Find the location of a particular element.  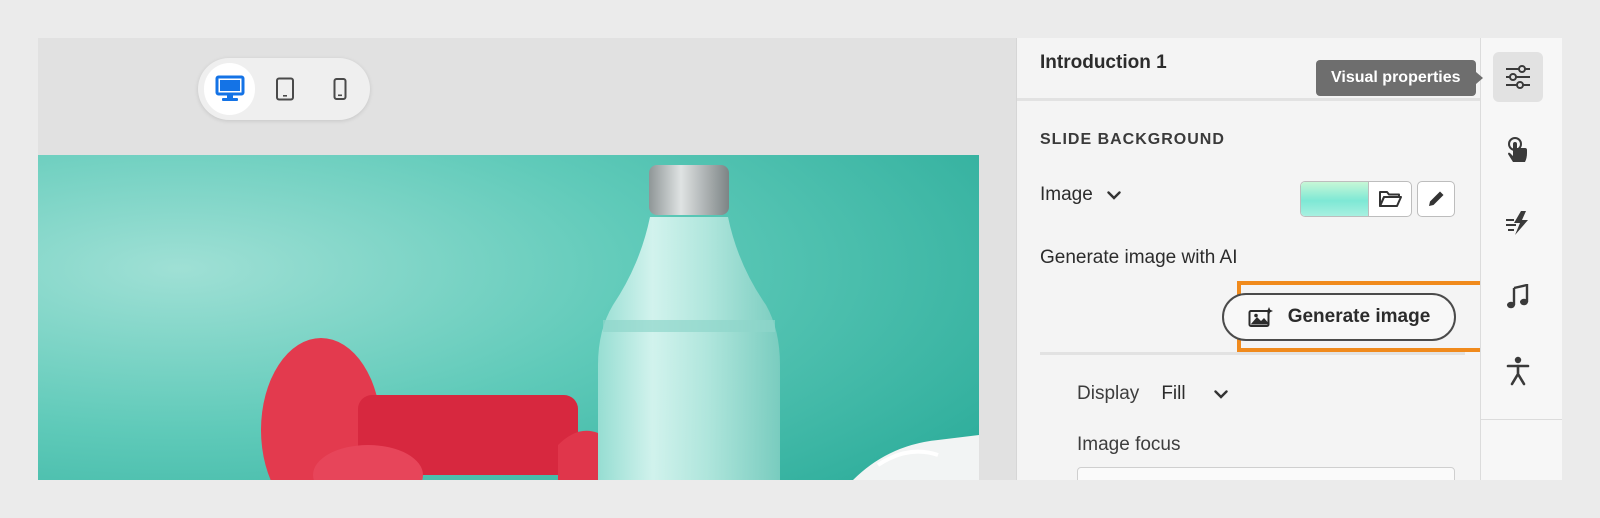

generate-image-button: Generate image is located at coordinates (1339, 317).